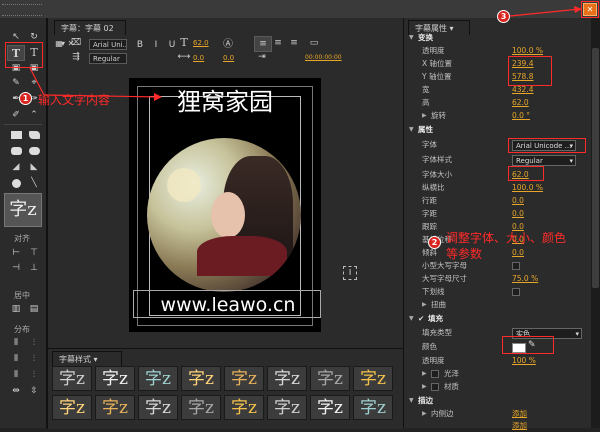  I want to click on step-2-badge: 2, so click(434, 242).